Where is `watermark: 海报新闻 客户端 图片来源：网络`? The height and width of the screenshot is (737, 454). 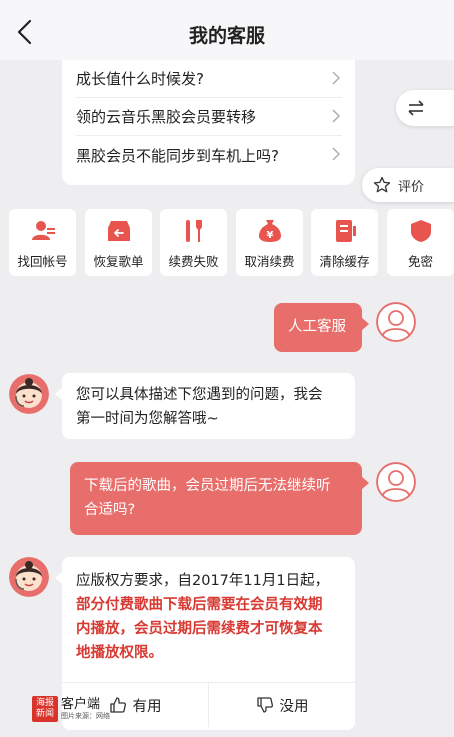 watermark: 海报新闻 客户端 图片来源：网络 is located at coordinates (71, 709).